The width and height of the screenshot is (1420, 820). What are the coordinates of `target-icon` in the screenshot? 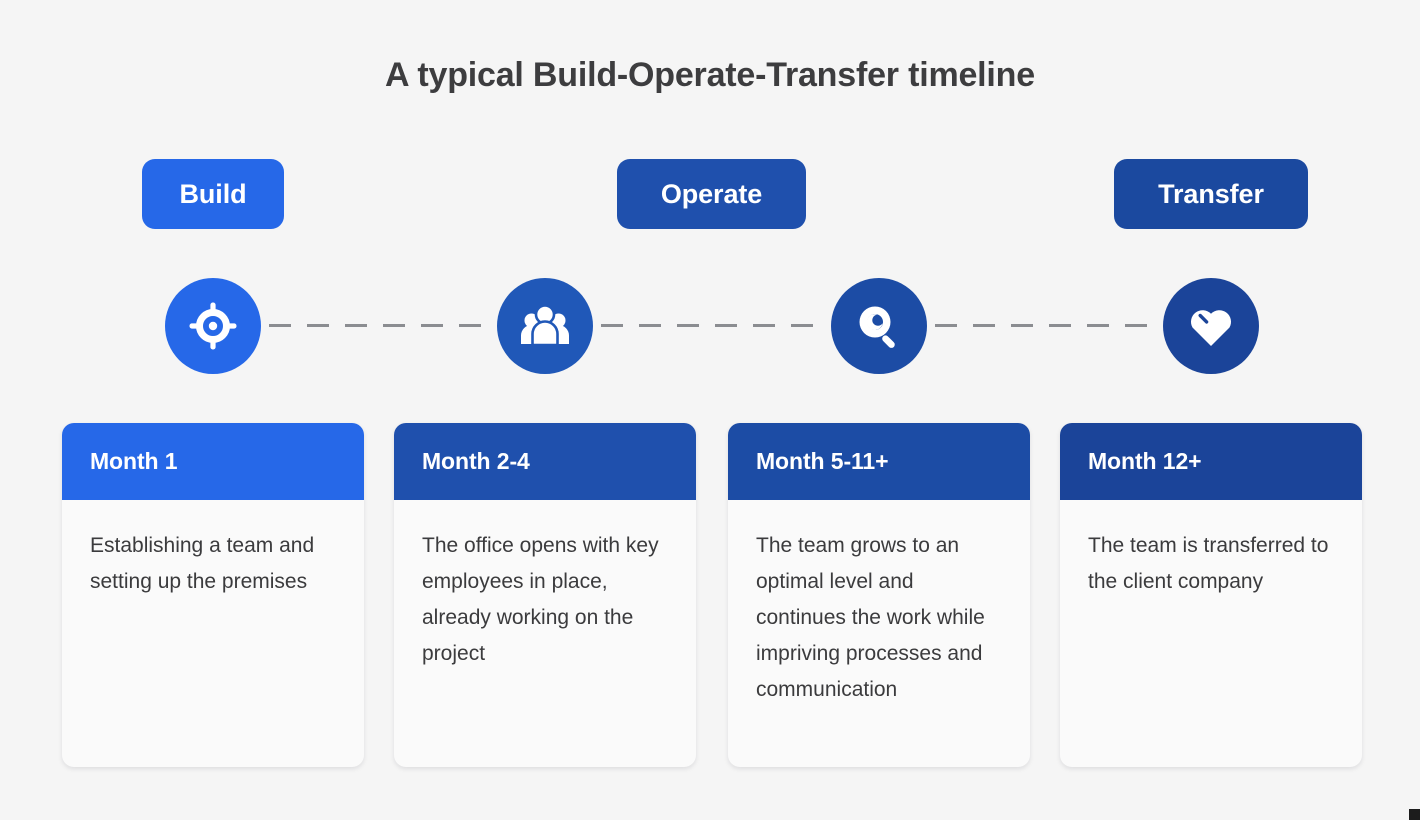 It's located at (213, 326).